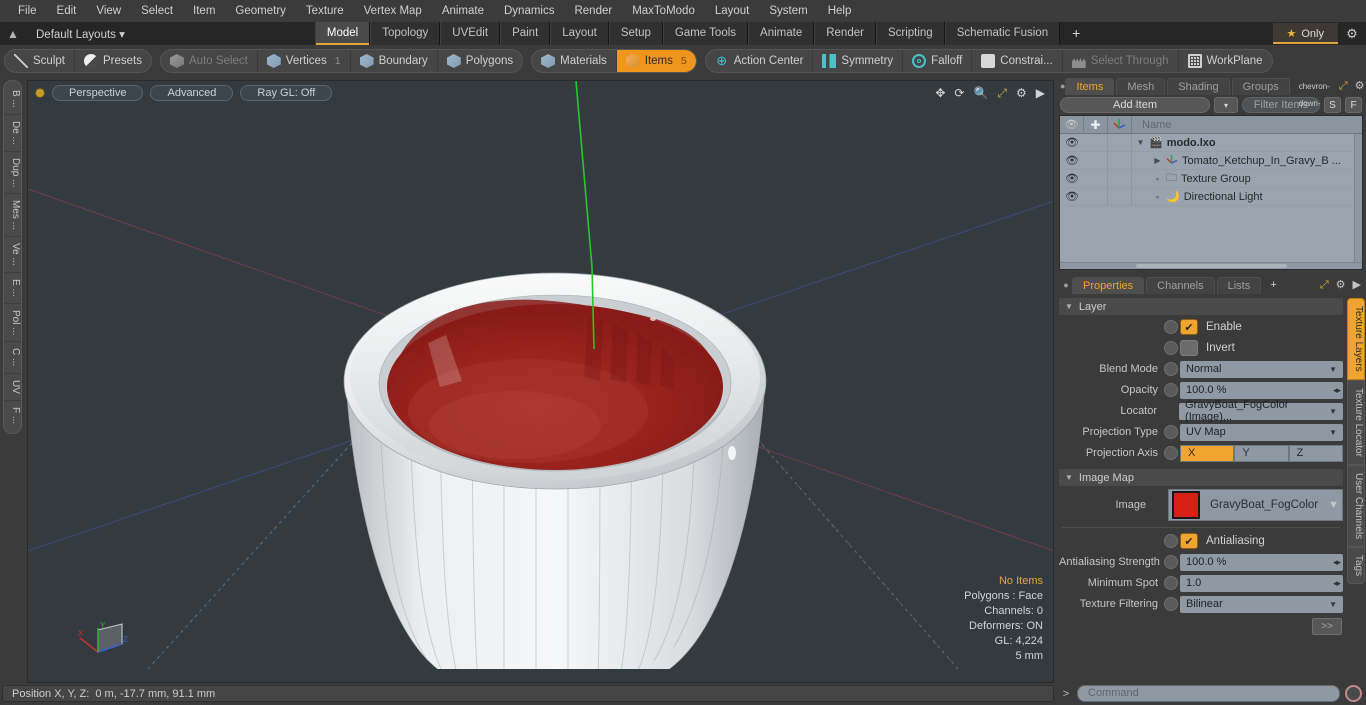 The image size is (1366, 705). What do you see at coordinates (1260, 86) in the screenshot?
I see `items-tab-groups: Groups` at bounding box center [1260, 86].